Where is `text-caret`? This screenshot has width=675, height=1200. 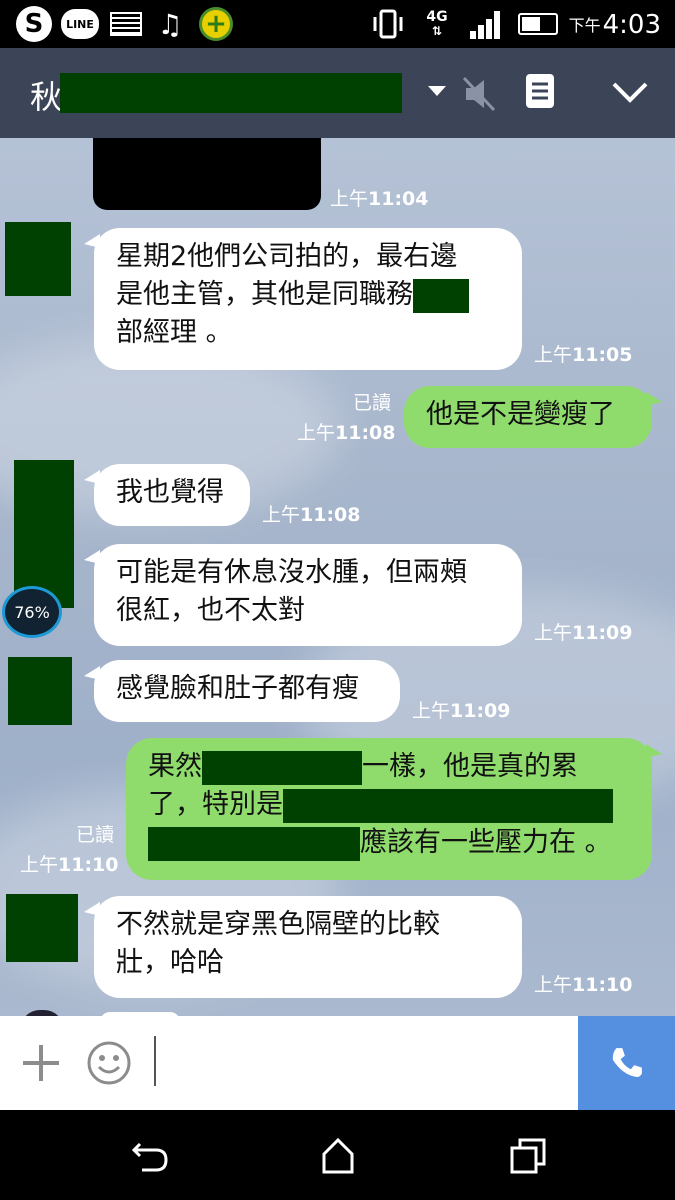
text-caret is located at coordinates (155, 1061).